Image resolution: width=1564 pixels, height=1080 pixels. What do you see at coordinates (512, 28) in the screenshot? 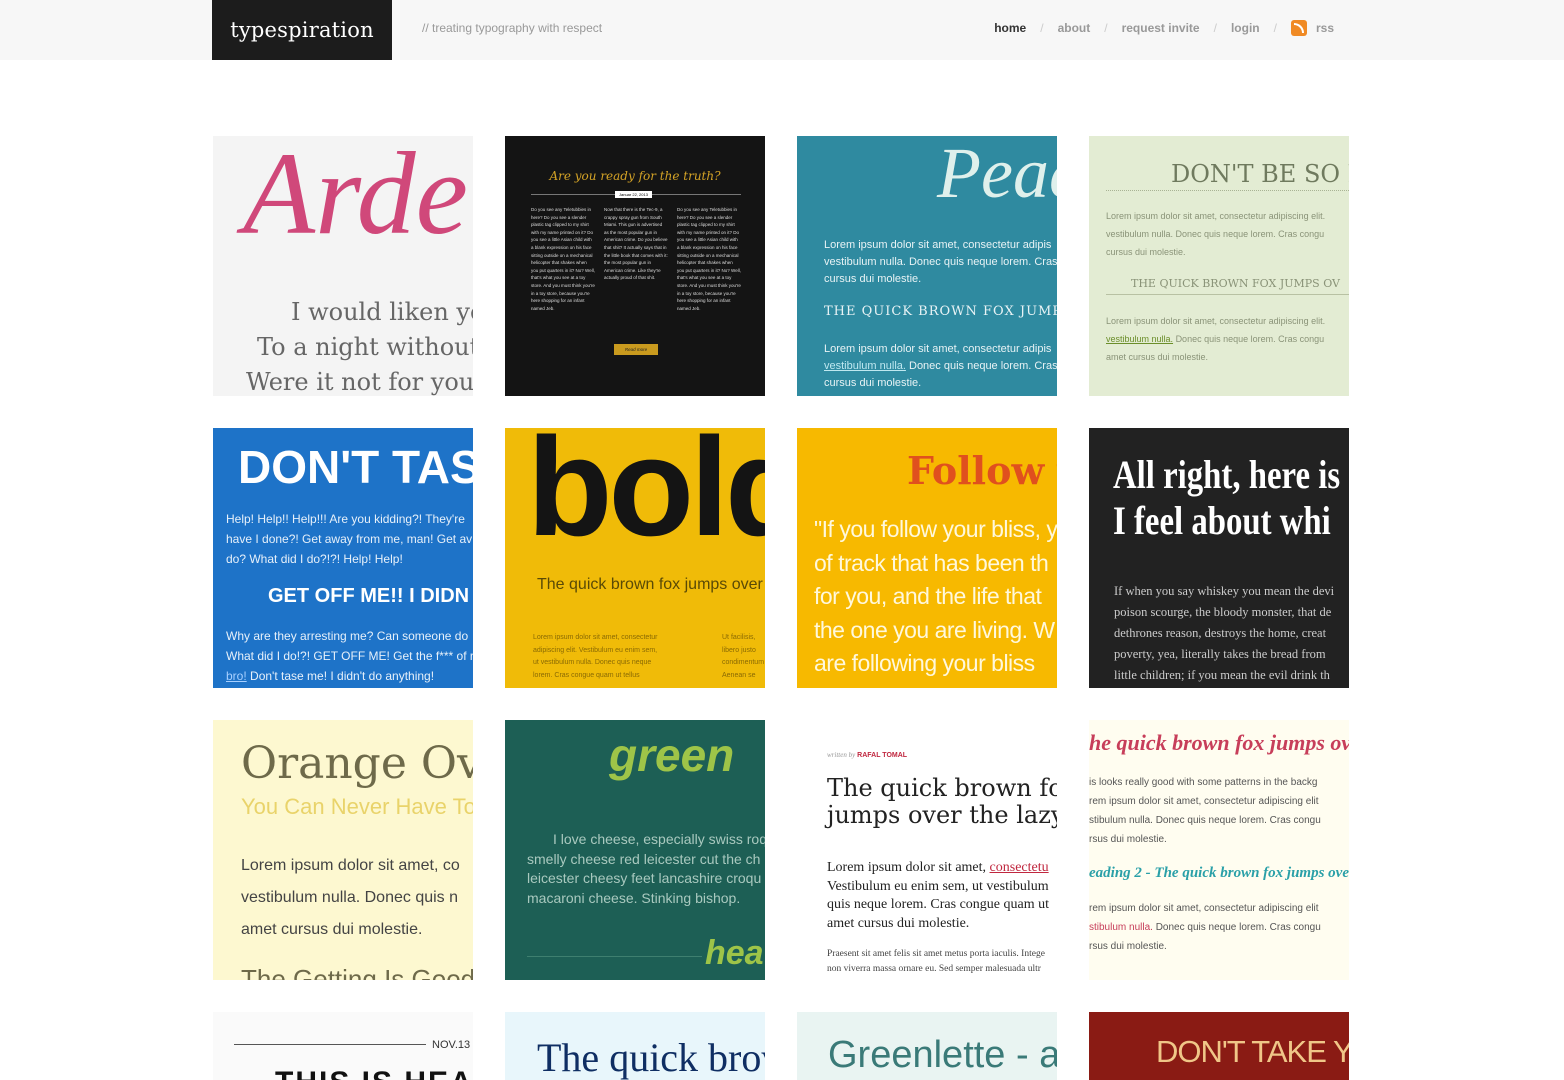
I see `tagline: // treating typography with respect` at bounding box center [512, 28].